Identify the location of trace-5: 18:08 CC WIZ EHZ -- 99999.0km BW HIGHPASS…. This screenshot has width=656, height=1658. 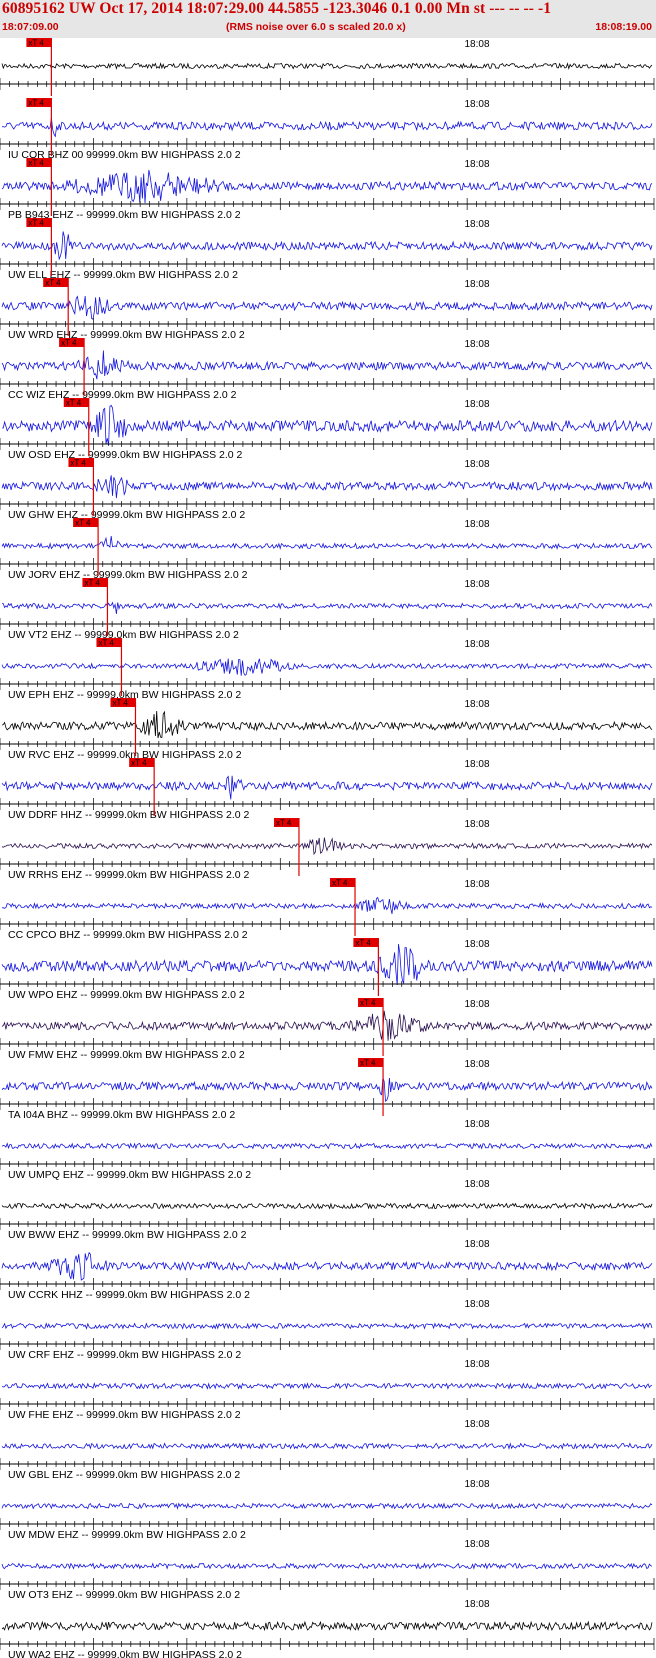
(327, 369).